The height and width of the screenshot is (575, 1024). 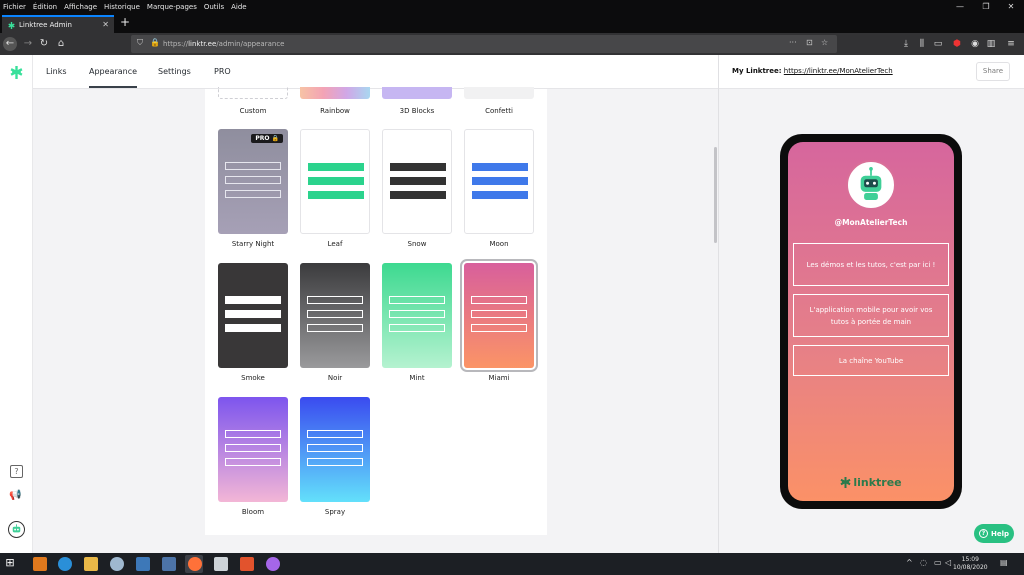 What do you see at coordinates (824, 42) in the screenshot?
I see `bookmark-star-icon: ☆` at bounding box center [824, 42].